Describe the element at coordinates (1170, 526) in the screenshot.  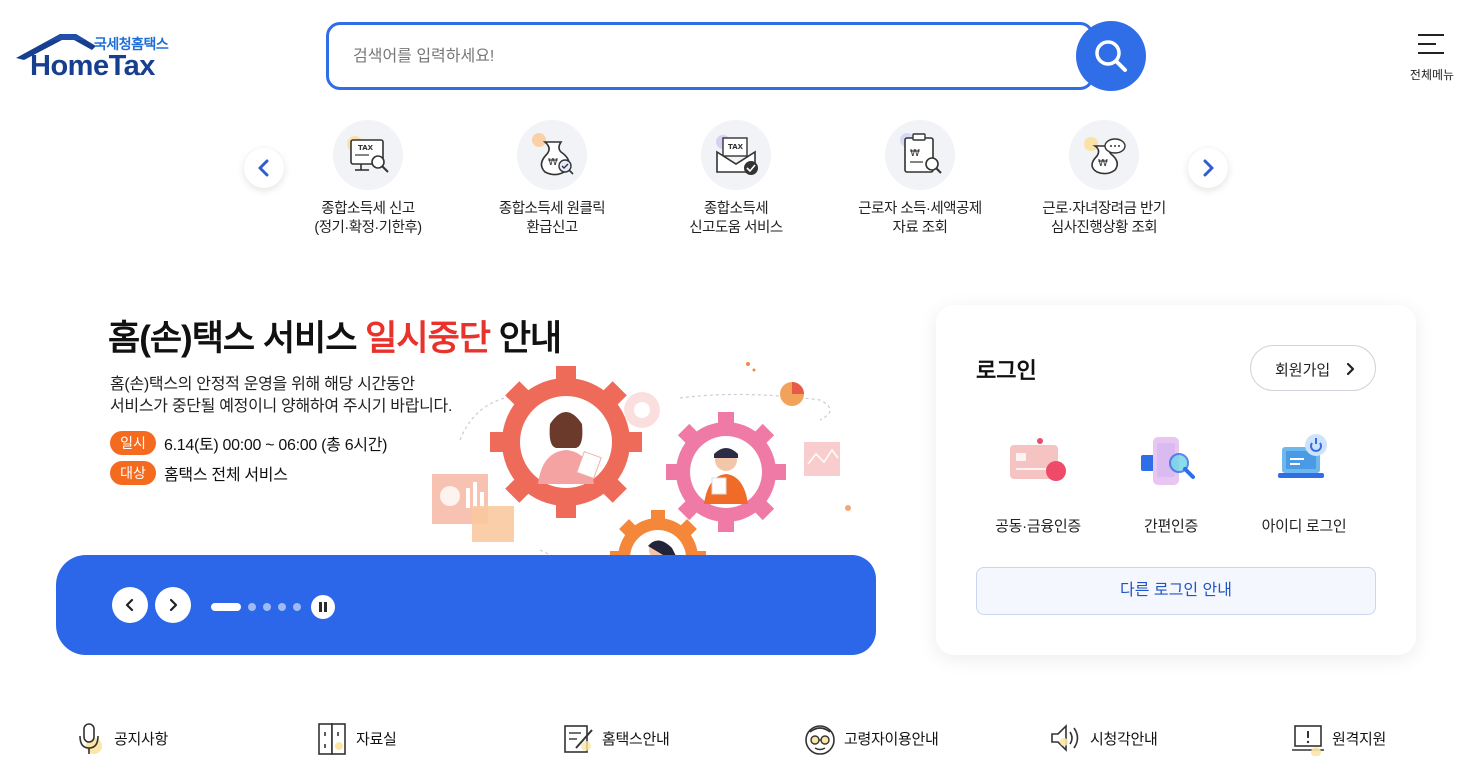
I see `simple-auth-login-label: 간편인증` at that location.